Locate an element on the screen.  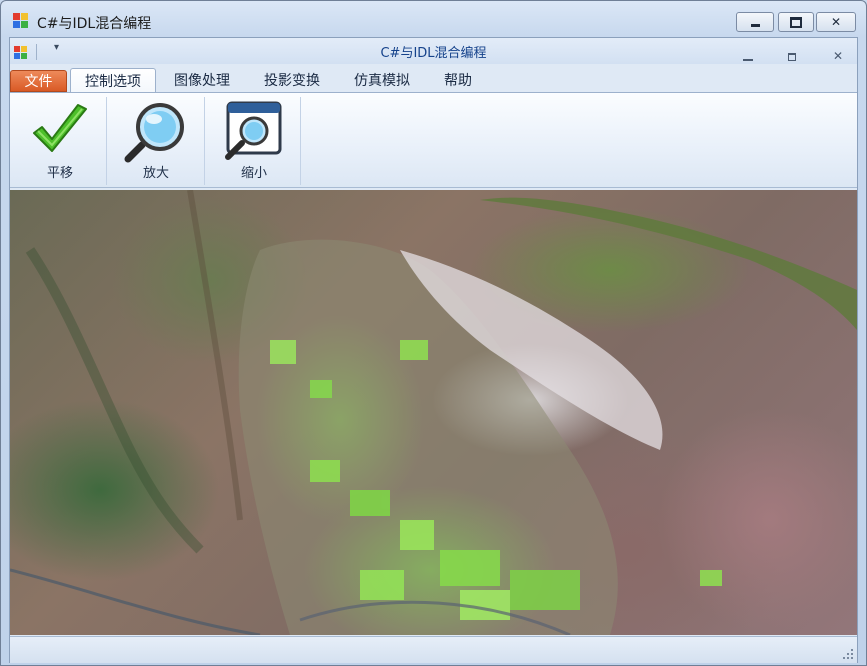
ribbon-panel: 平移 放大 缩小 is located at coordinates (433, 140).